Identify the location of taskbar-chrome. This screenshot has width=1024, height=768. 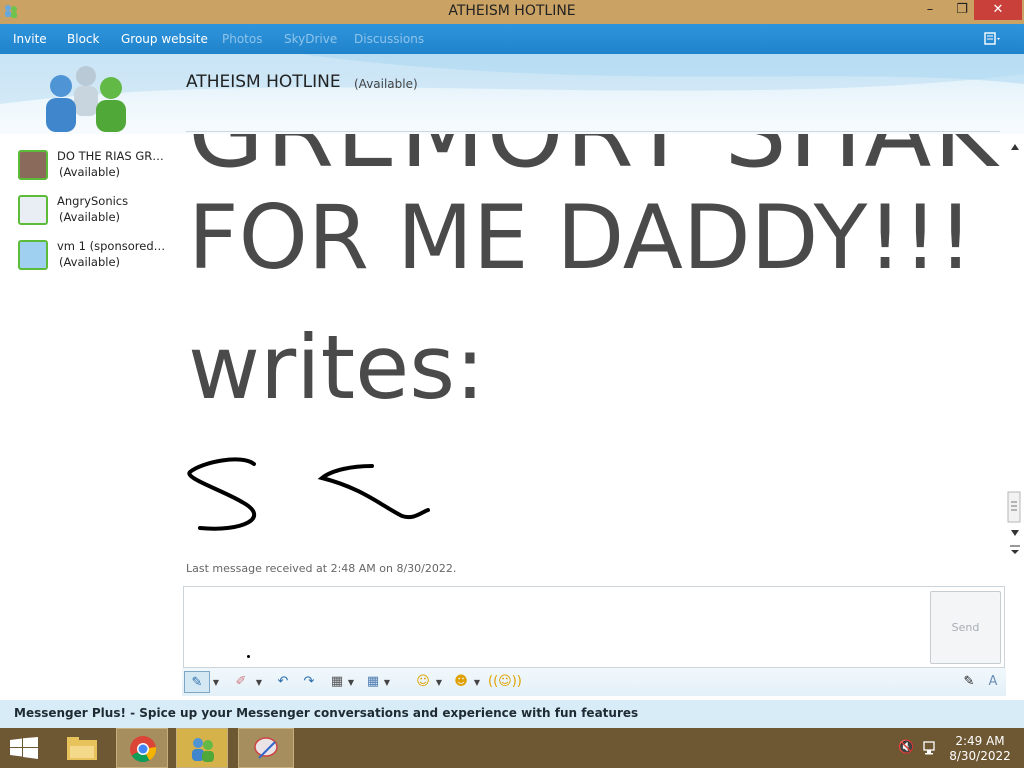
(142, 748).